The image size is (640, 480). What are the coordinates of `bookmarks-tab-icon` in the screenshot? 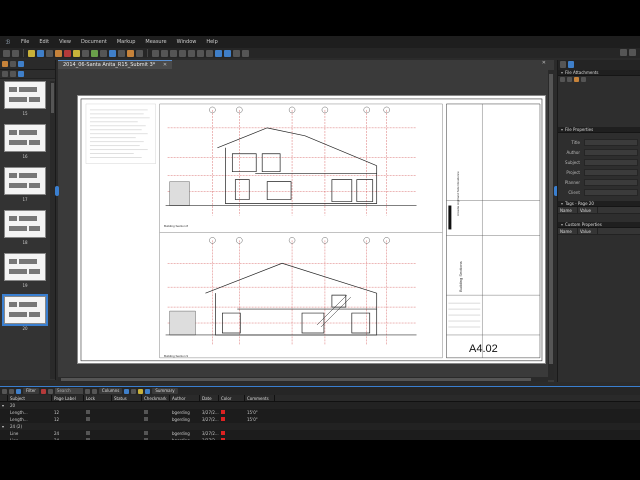 It's located at (13, 64).